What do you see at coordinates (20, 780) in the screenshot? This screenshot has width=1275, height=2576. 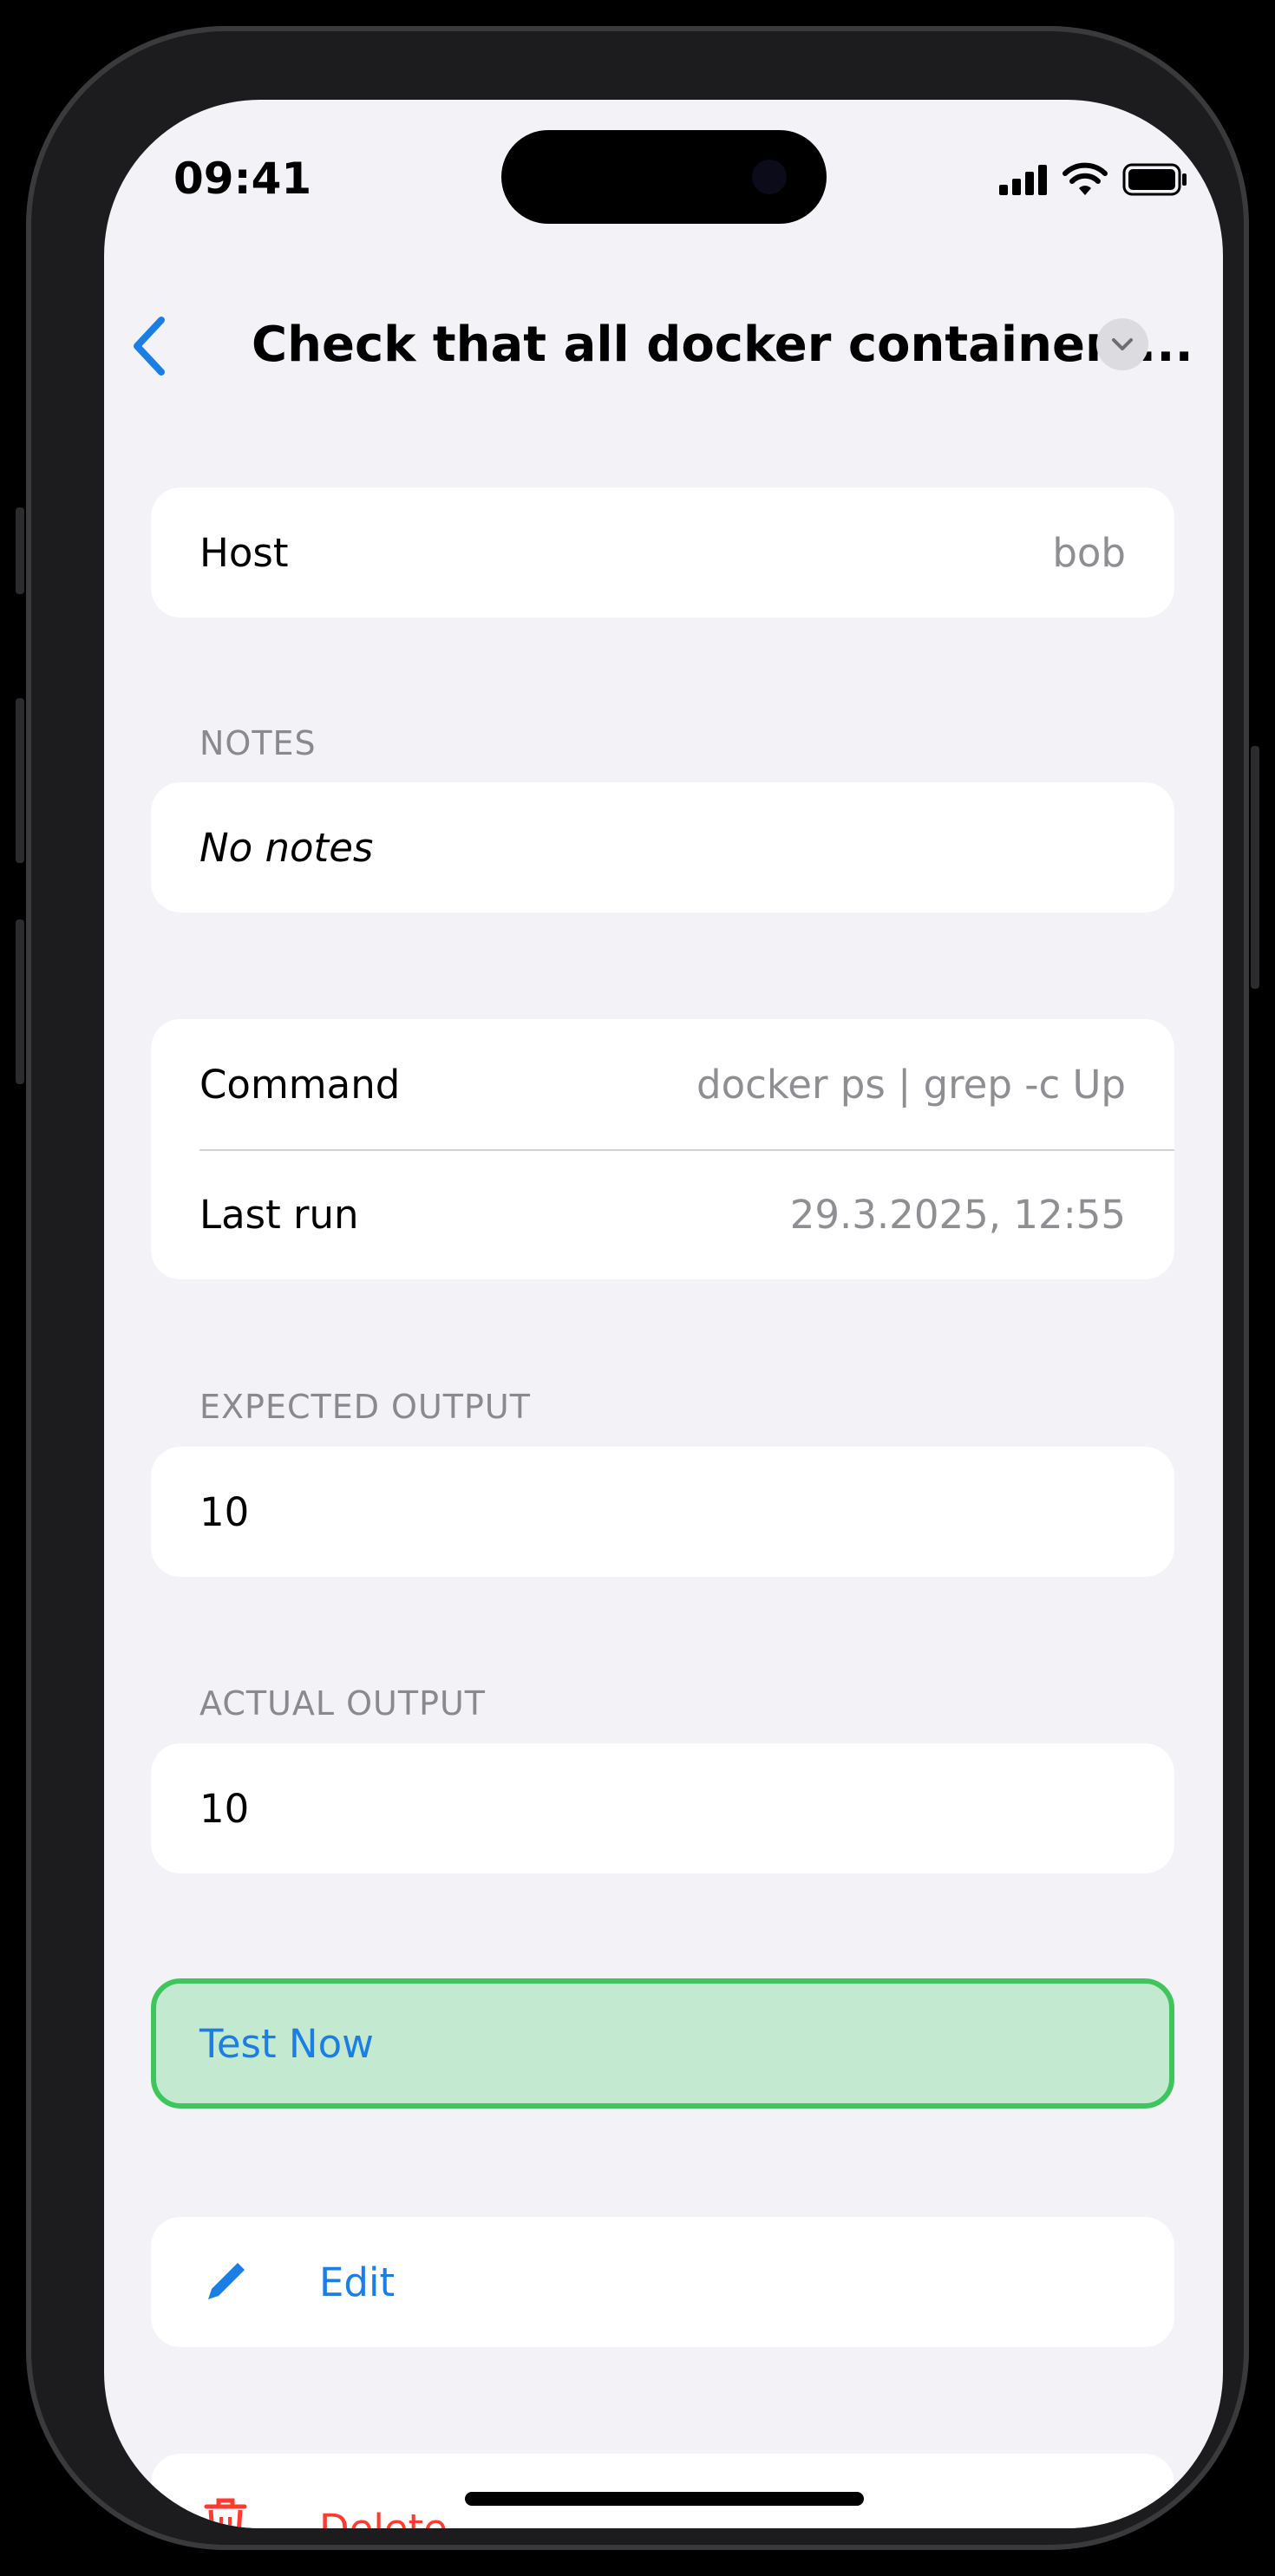 I see `volume-up-button` at bounding box center [20, 780].